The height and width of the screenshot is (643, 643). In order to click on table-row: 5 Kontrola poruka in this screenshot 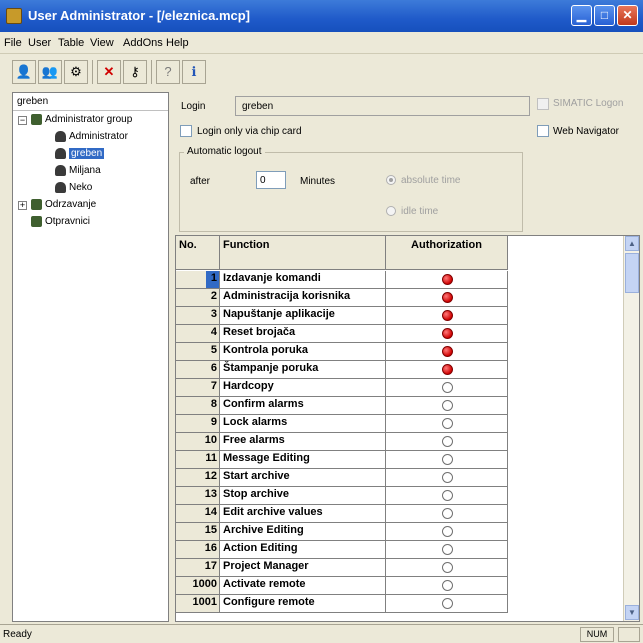, I will do `click(342, 352)`.